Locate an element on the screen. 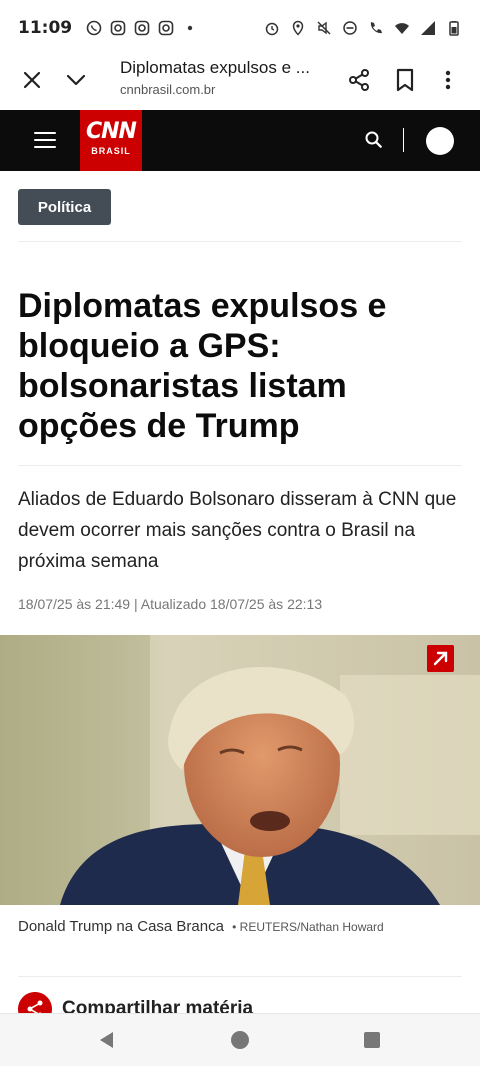 This screenshot has height=1066, width=480. home-icon is located at coordinates (240, 1040).